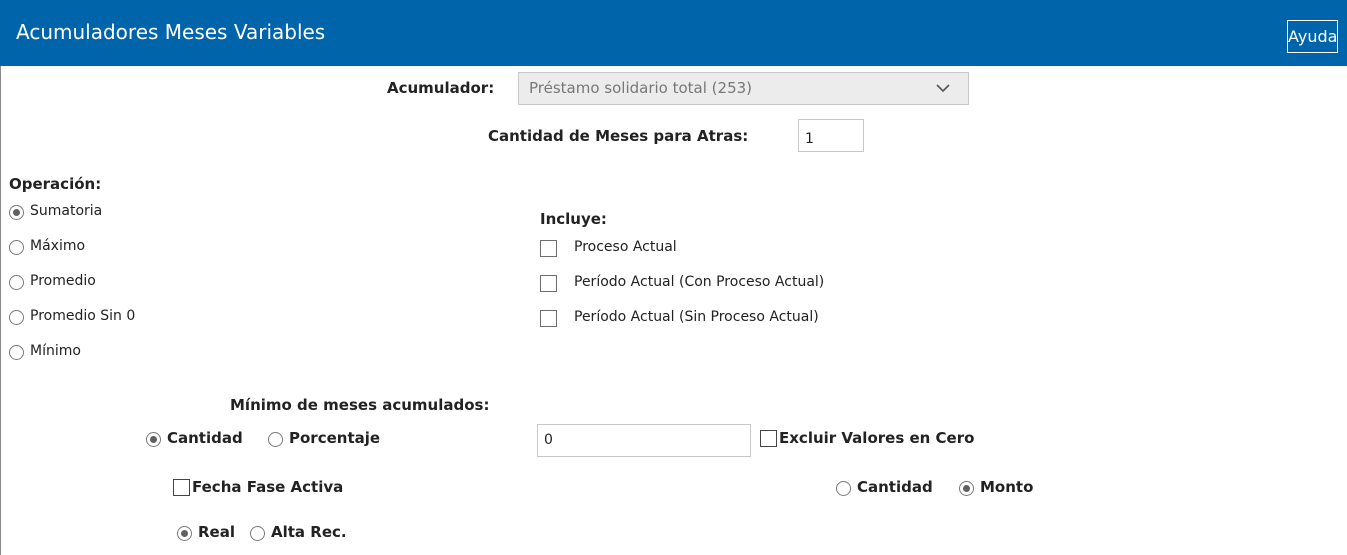 Image resolution: width=1347 pixels, height=555 pixels. What do you see at coordinates (644, 440) in the screenshot?
I see `minimo-meses-input: 0` at bounding box center [644, 440].